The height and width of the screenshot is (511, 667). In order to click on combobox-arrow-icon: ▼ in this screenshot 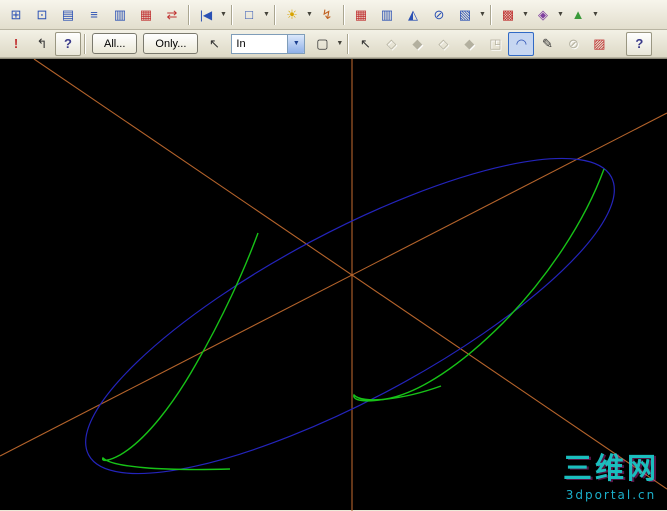, I will do `click(296, 43)`.